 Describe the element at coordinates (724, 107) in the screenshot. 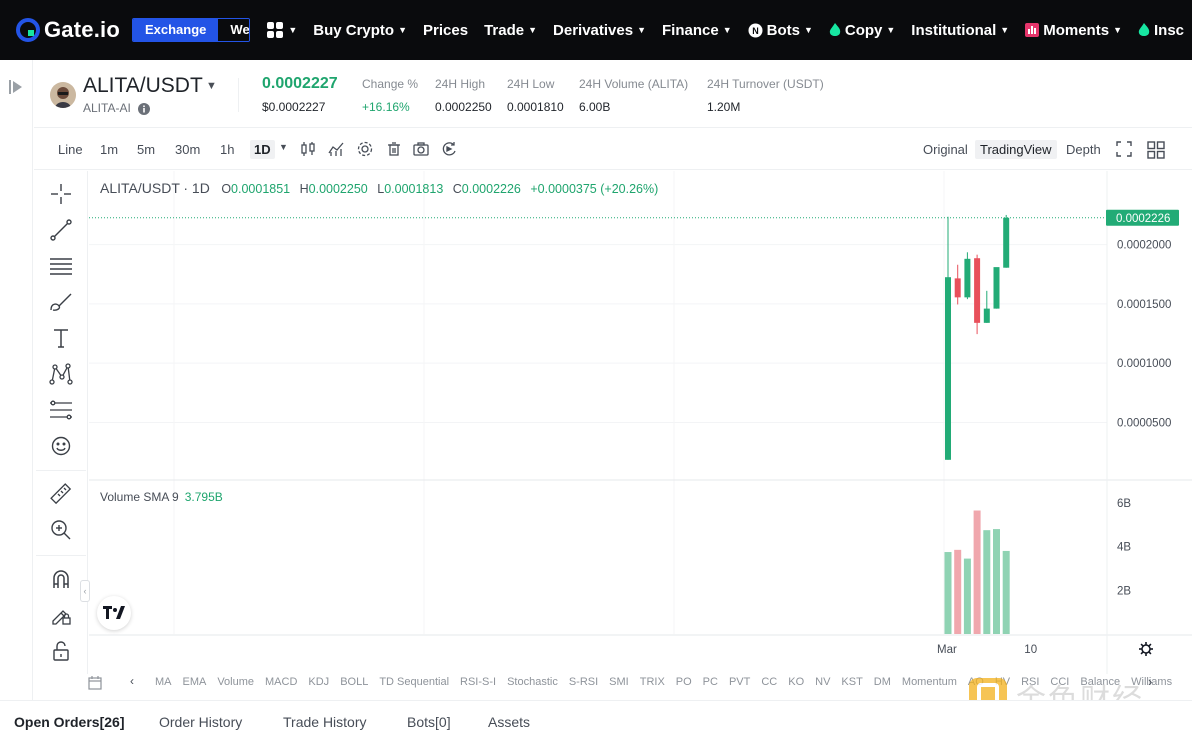

I see `stat-value: 1.20M` at that location.